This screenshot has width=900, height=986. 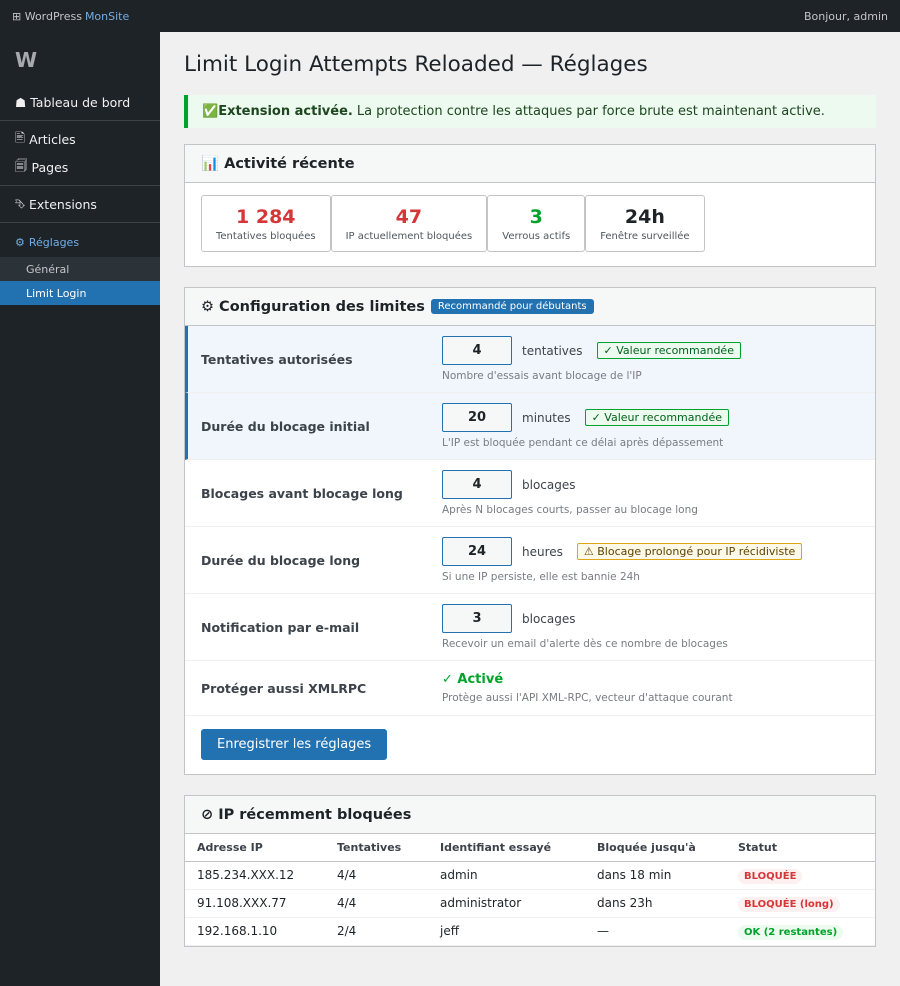 I want to click on cell-username: jeff, so click(x=506, y=931).